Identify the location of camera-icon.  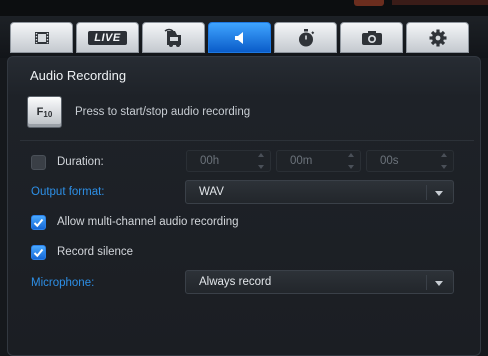
(371, 37).